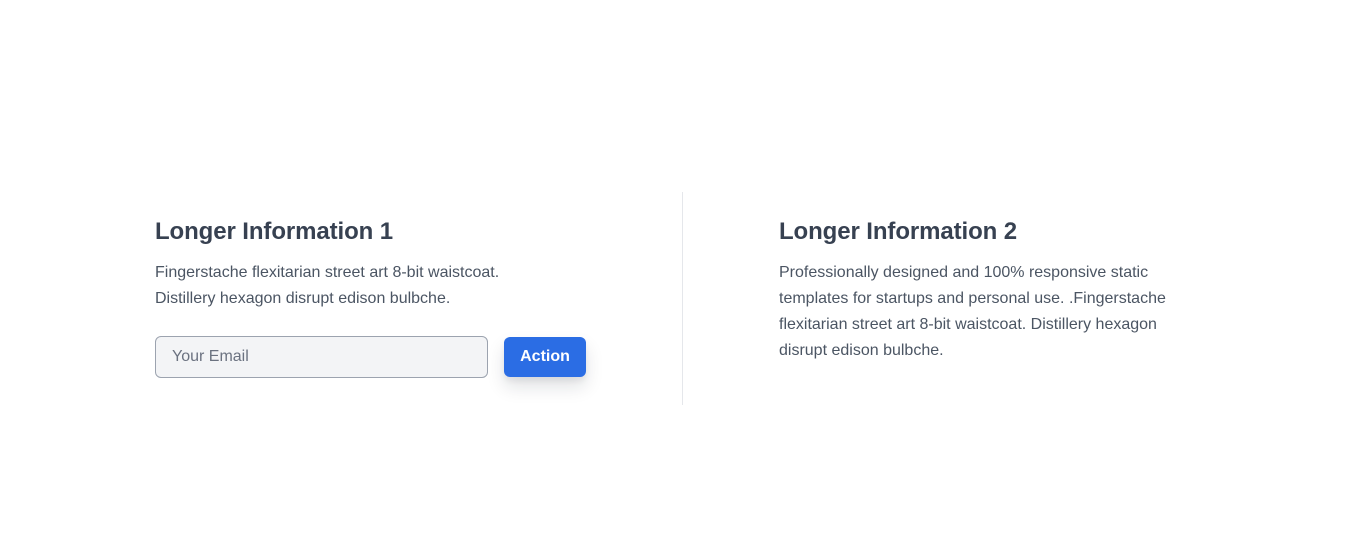 The image size is (1366, 557). What do you see at coordinates (274, 231) in the screenshot?
I see `info-heading-1: Longer Information 1` at bounding box center [274, 231].